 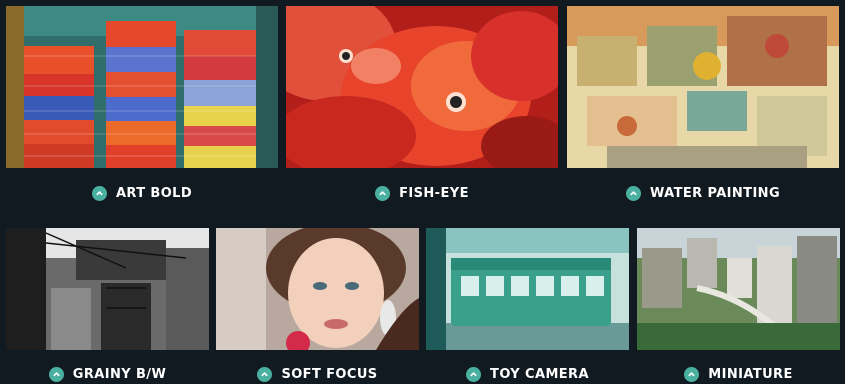 I want to click on fish-eye-caption: FISH-EYE, so click(x=422, y=193).